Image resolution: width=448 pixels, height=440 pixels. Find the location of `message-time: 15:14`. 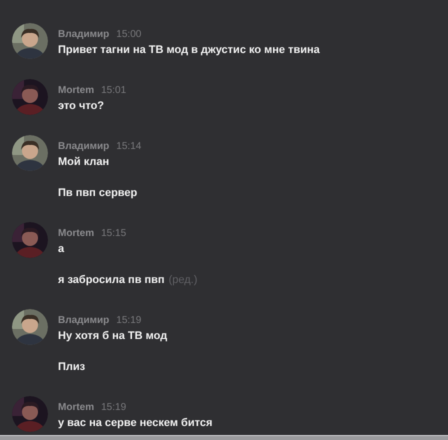

message-time: 15:14 is located at coordinates (129, 147).